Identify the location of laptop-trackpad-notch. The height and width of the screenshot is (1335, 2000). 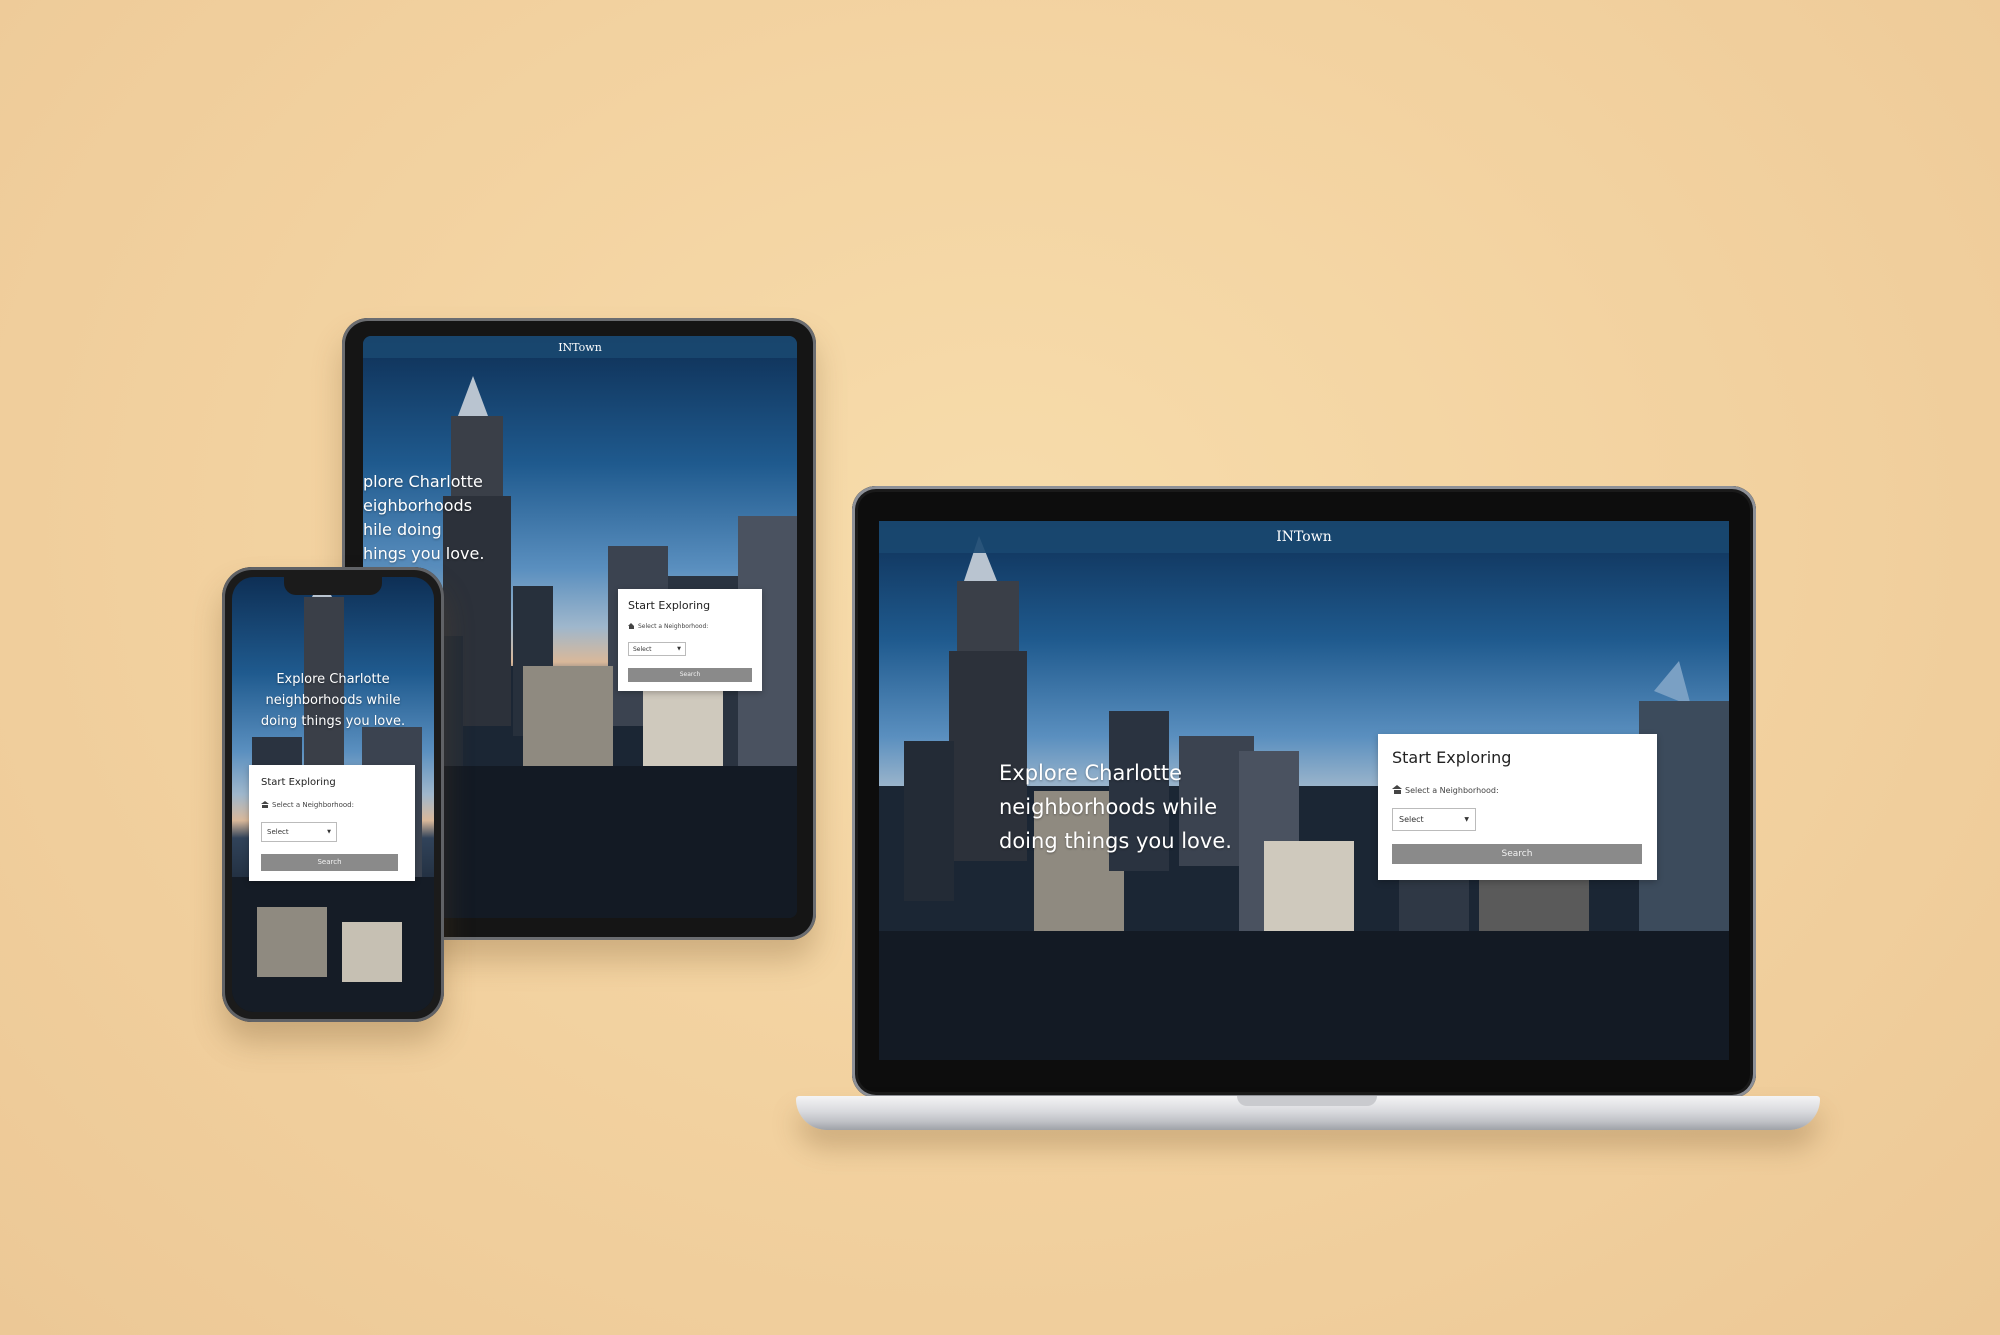
(1307, 1101).